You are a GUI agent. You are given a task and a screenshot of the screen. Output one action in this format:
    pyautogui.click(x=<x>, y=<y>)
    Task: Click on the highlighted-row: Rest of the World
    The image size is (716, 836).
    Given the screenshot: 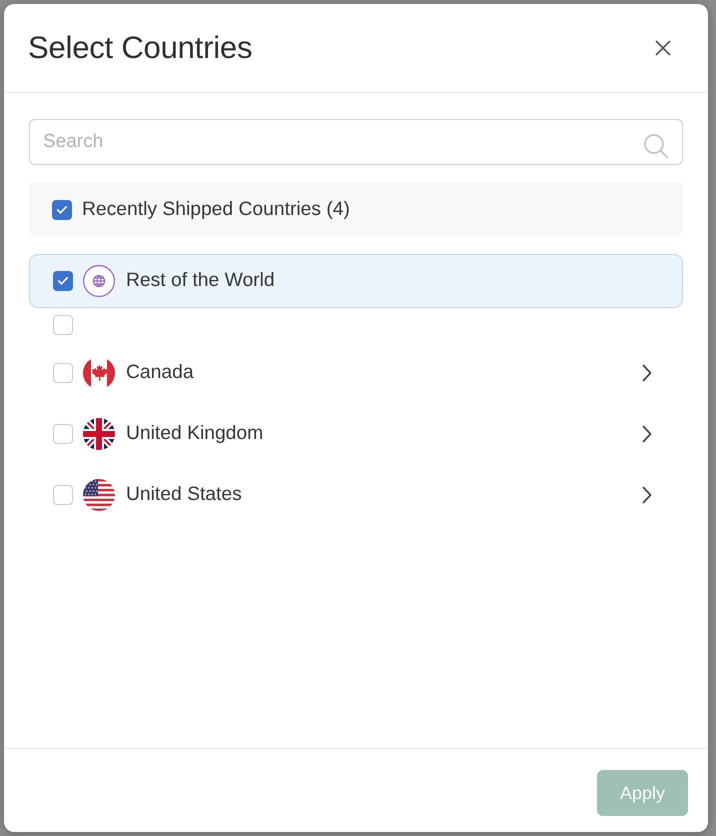 What is the action you would take?
    pyautogui.click(x=356, y=281)
    